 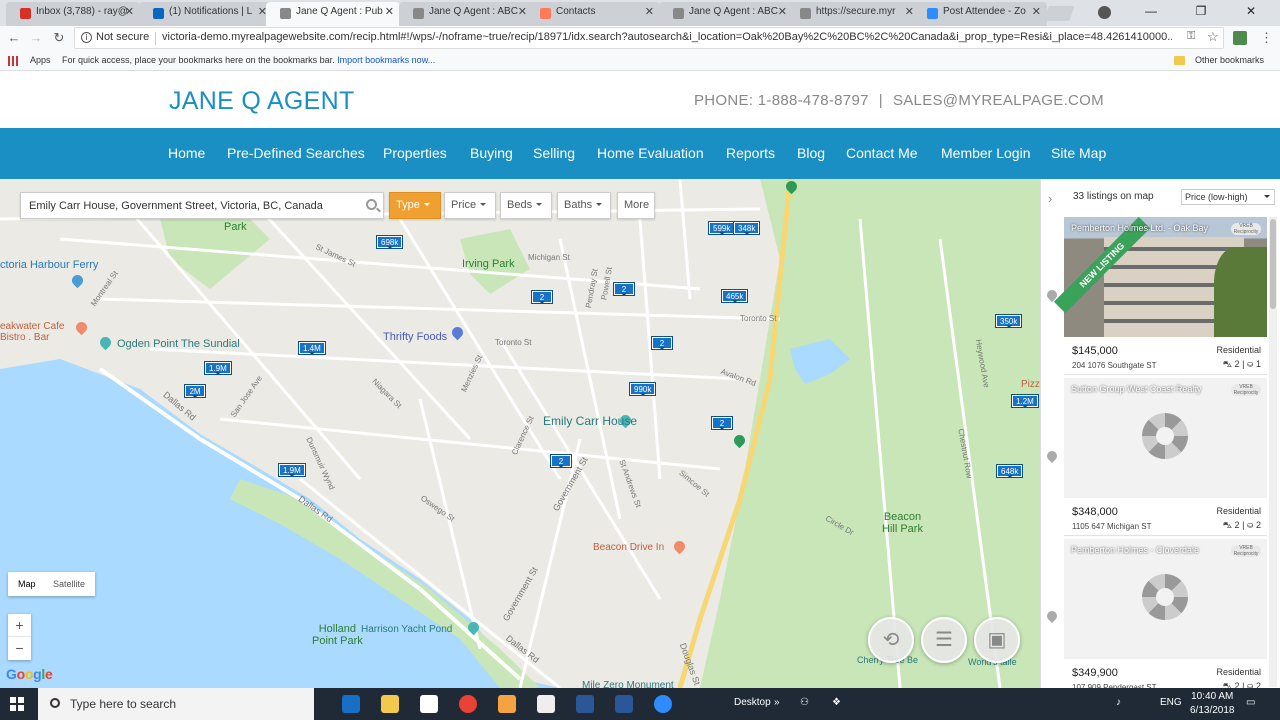 What do you see at coordinates (29, 674) in the screenshot?
I see `google-logo: Google` at bounding box center [29, 674].